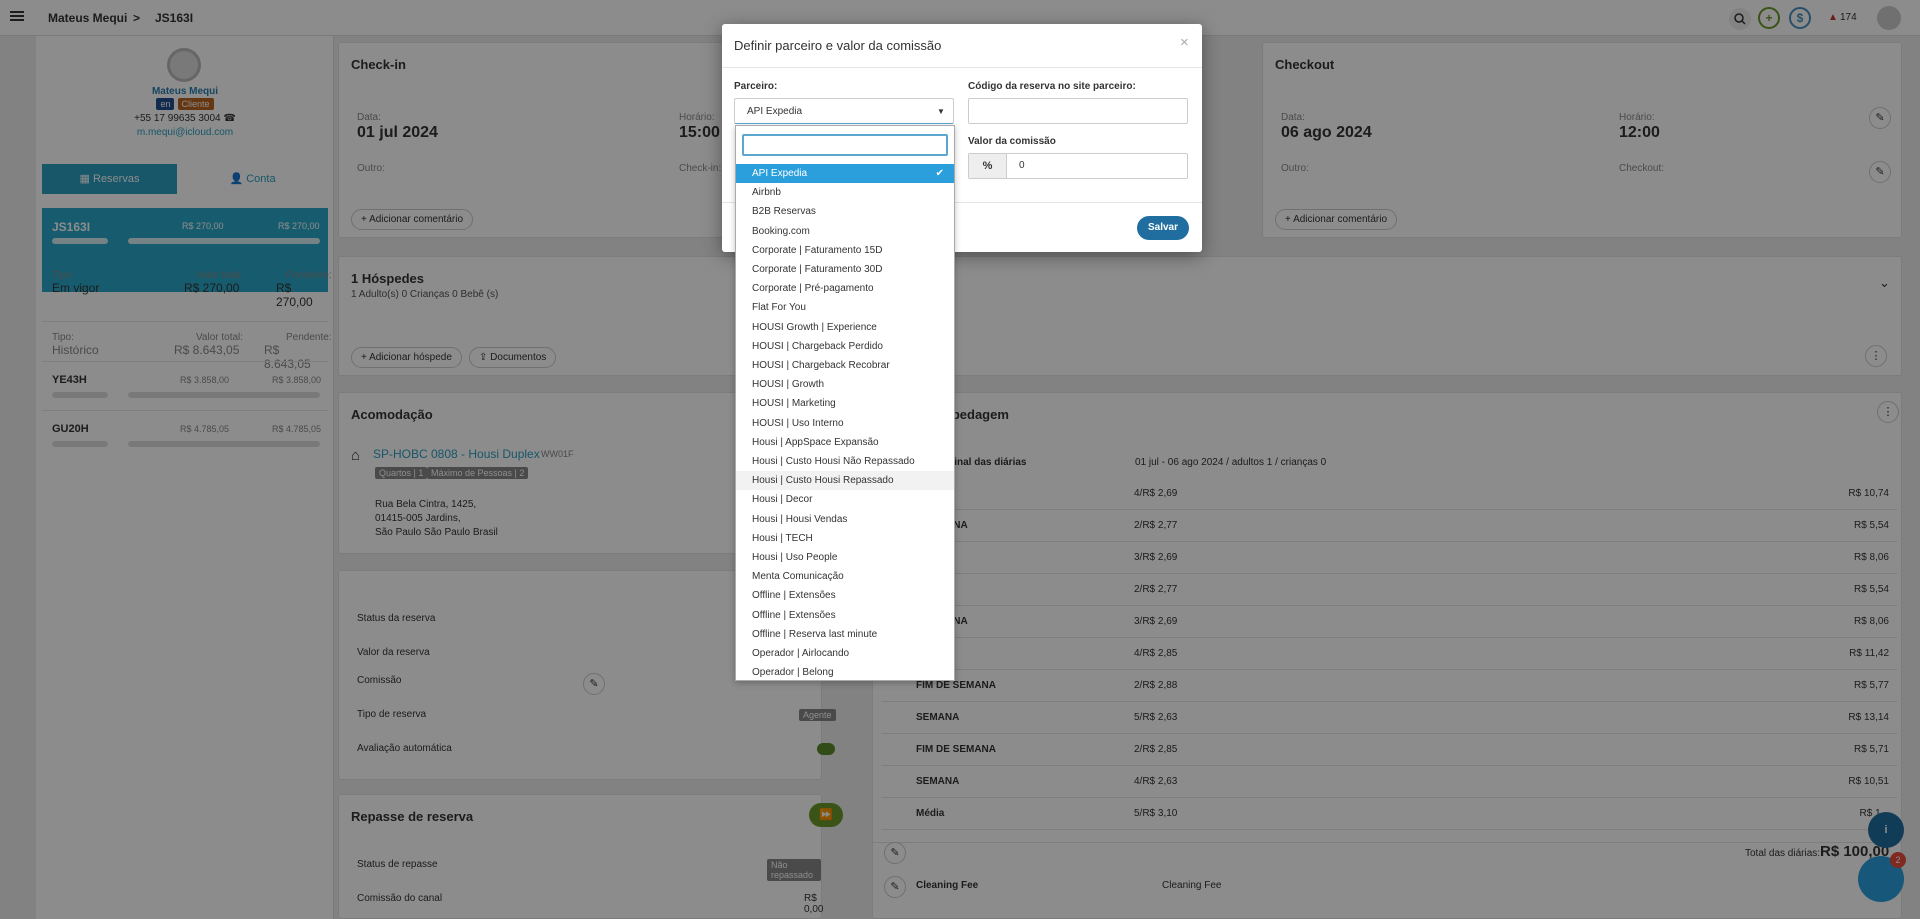  I want to click on dropdown-option: Corporate | Faturamento 15D, so click(845, 250).